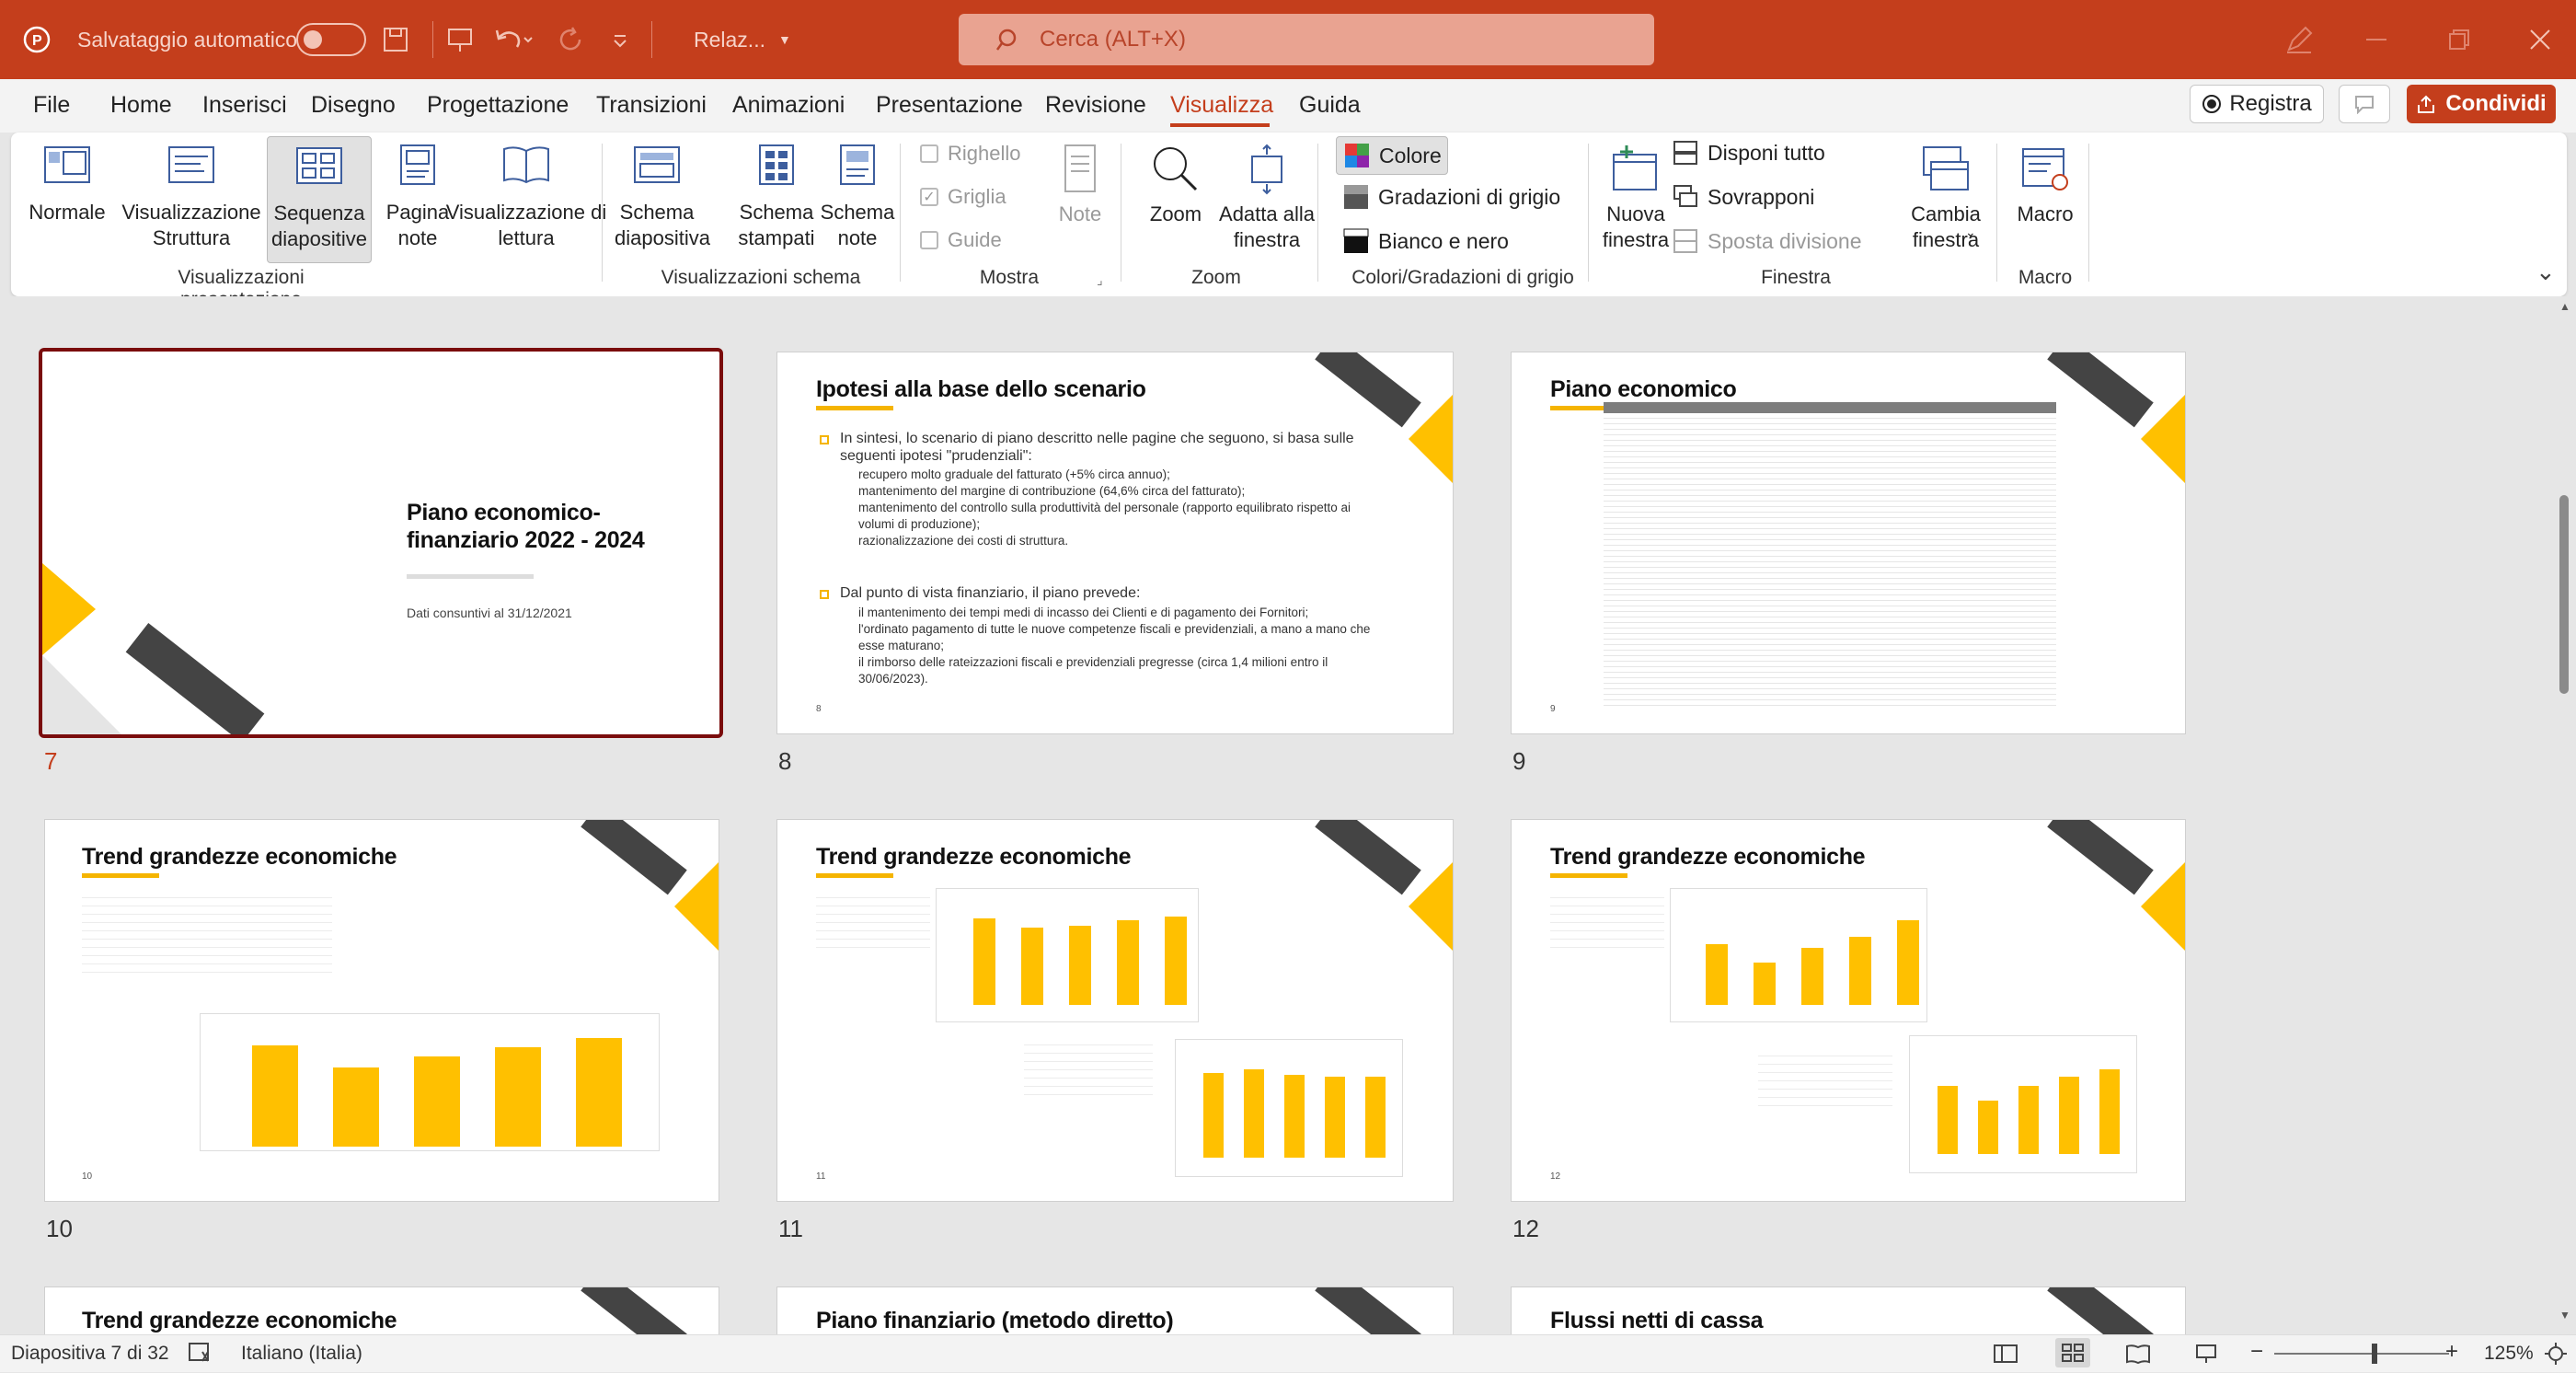 The height and width of the screenshot is (1373, 2576). Describe the element at coordinates (570, 39) in the screenshot. I see `redo-icon` at that location.